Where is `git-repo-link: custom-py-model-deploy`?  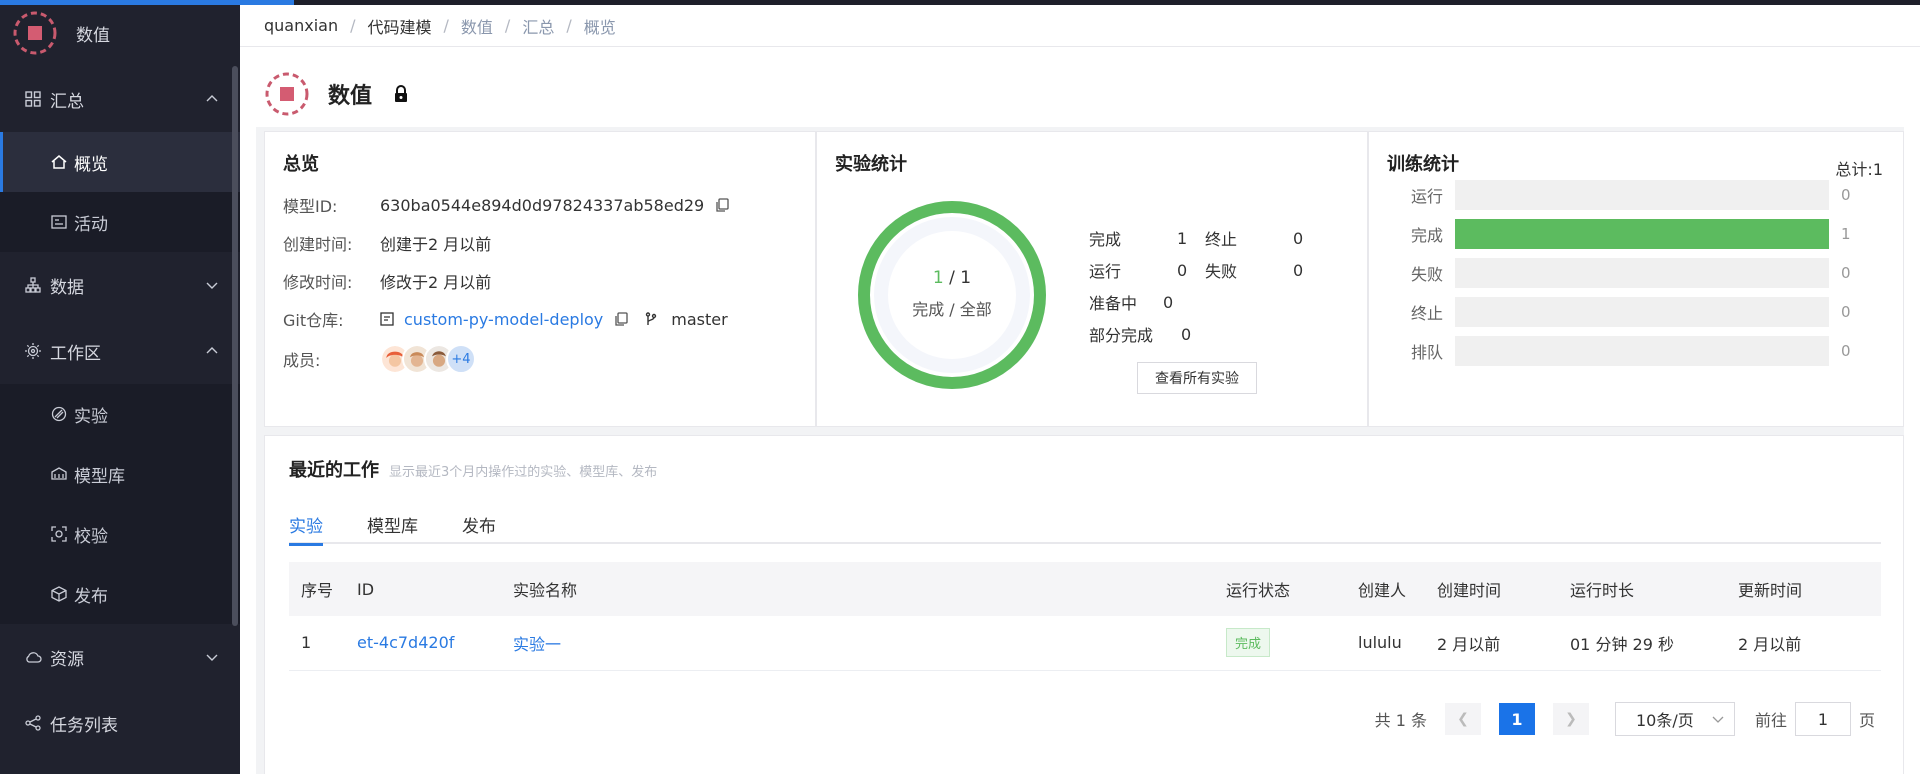 git-repo-link: custom-py-model-deploy is located at coordinates (503, 319).